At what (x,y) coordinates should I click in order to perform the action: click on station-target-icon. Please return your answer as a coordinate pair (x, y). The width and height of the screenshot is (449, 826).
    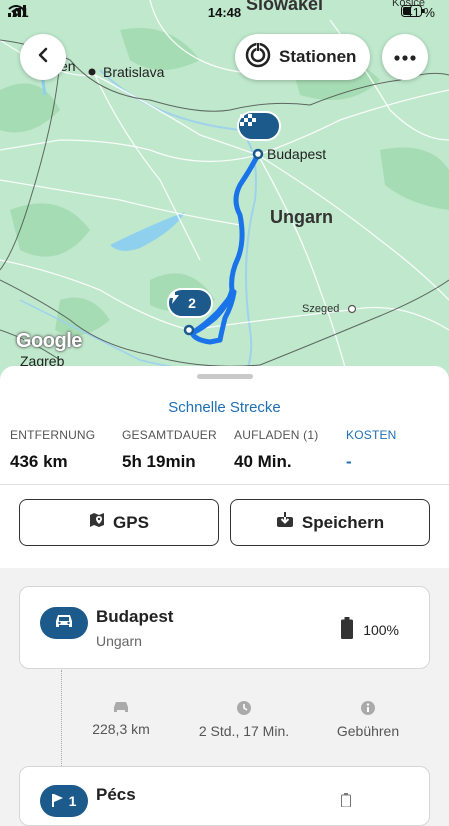
    Looking at the image, I should click on (258, 57).